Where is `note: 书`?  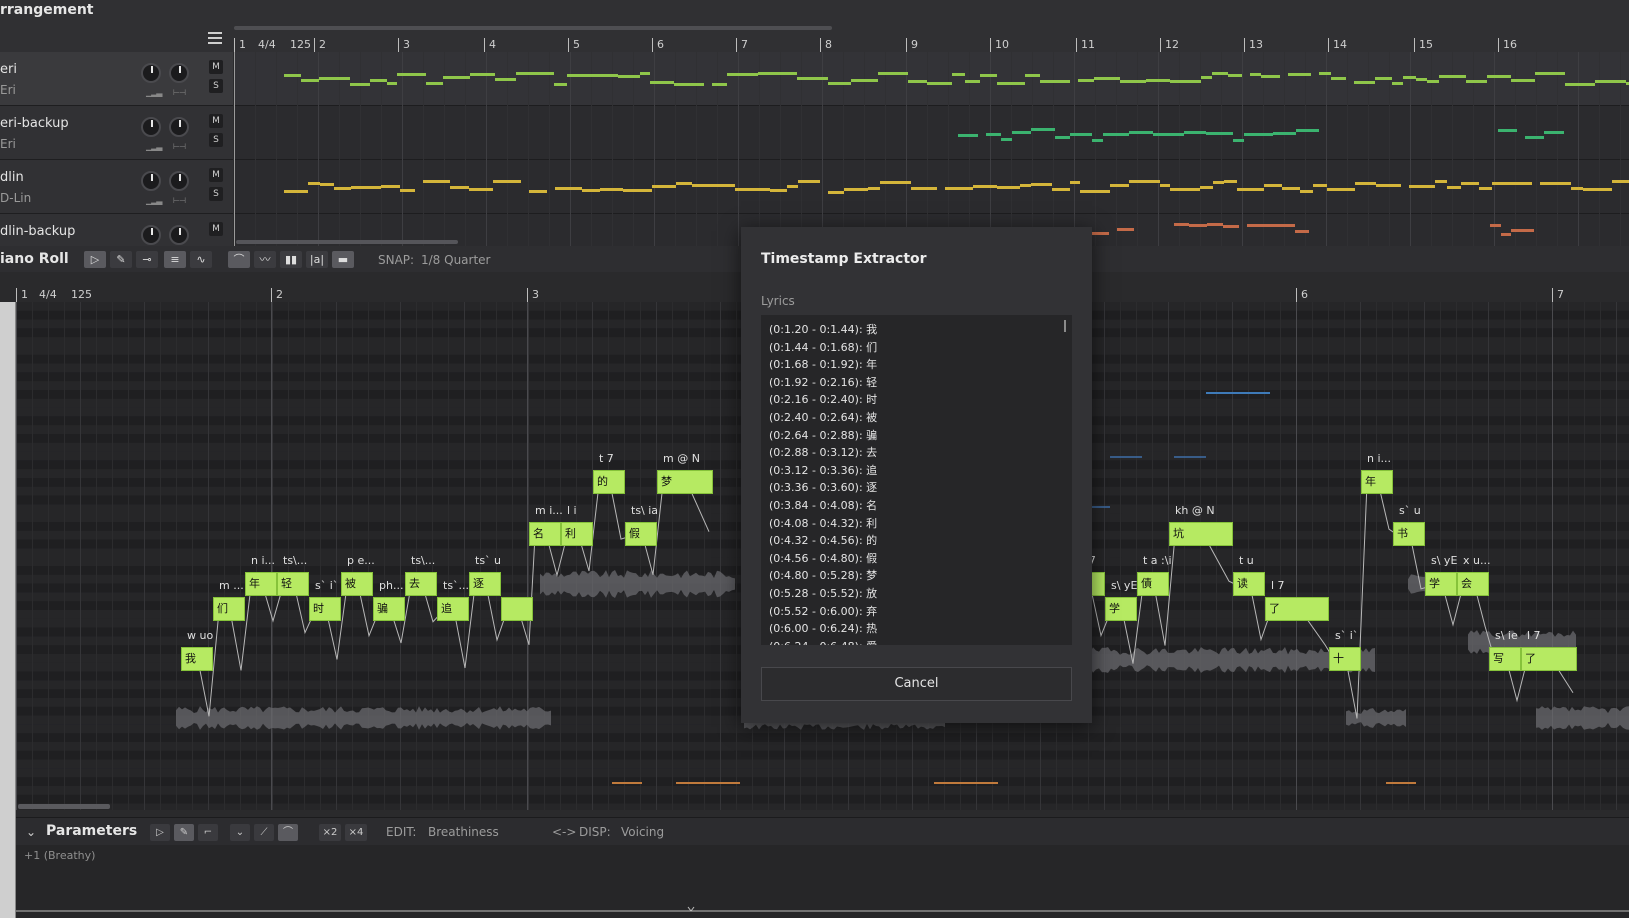 note: 书 is located at coordinates (1409, 534).